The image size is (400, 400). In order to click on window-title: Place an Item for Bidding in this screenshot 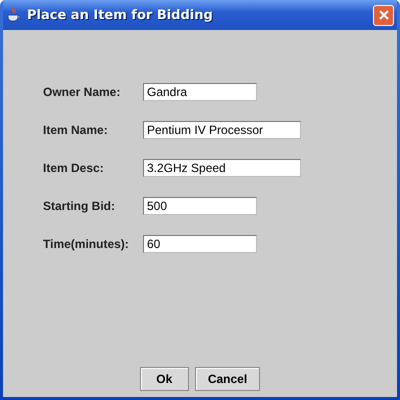, I will do `click(120, 15)`.